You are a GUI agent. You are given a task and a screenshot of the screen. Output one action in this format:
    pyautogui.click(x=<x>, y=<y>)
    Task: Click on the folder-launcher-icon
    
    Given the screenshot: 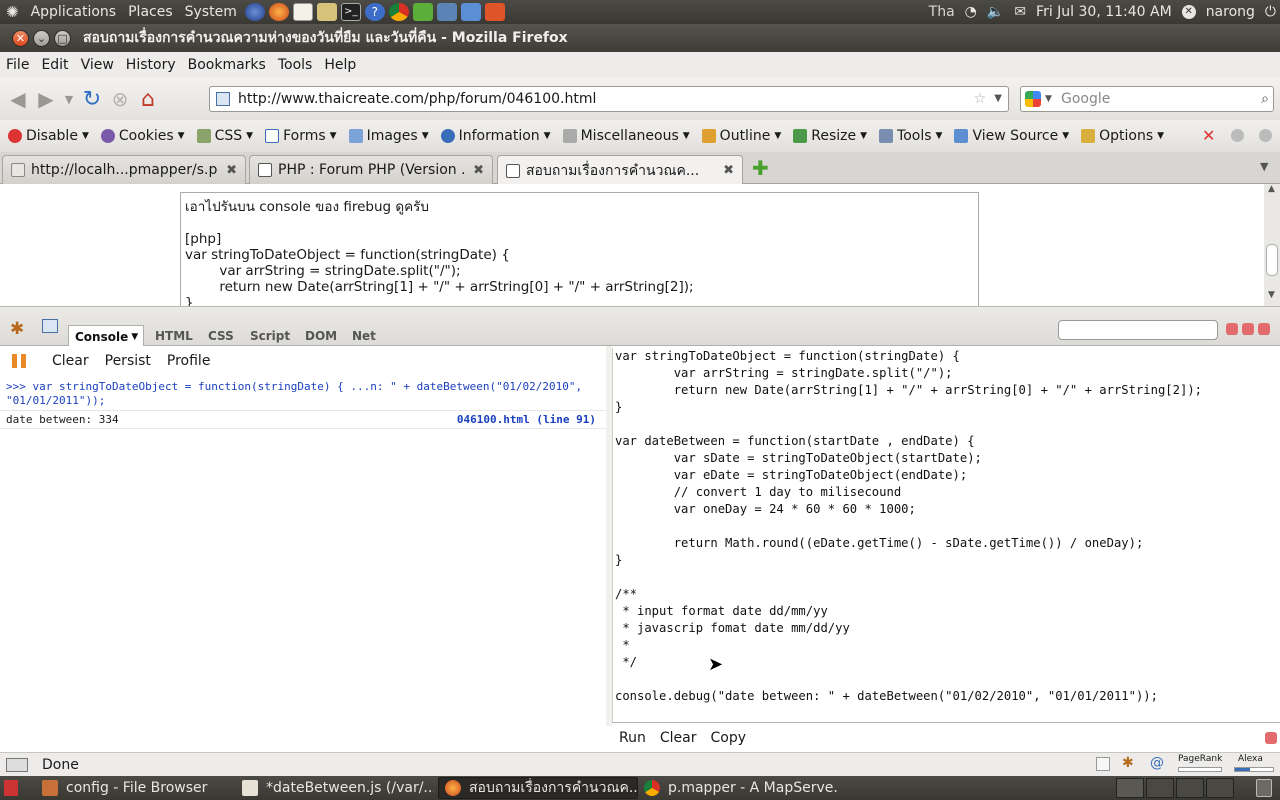 What is the action you would take?
    pyautogui.click(x=494, y=12)
    